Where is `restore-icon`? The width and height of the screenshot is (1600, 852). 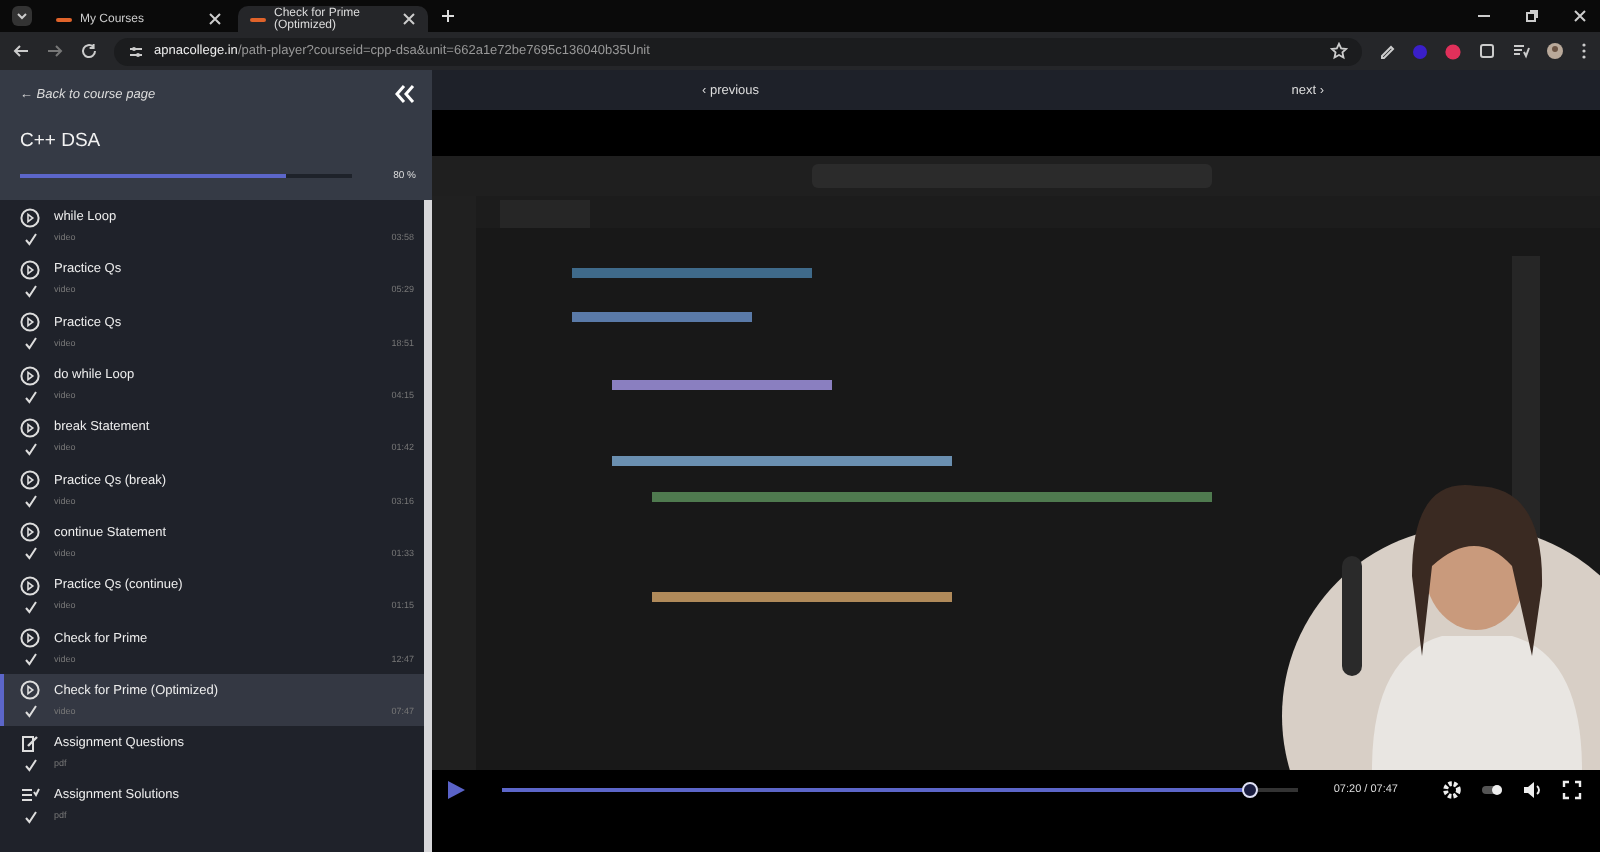 restore-icon is located at coordinates (1532, 16).